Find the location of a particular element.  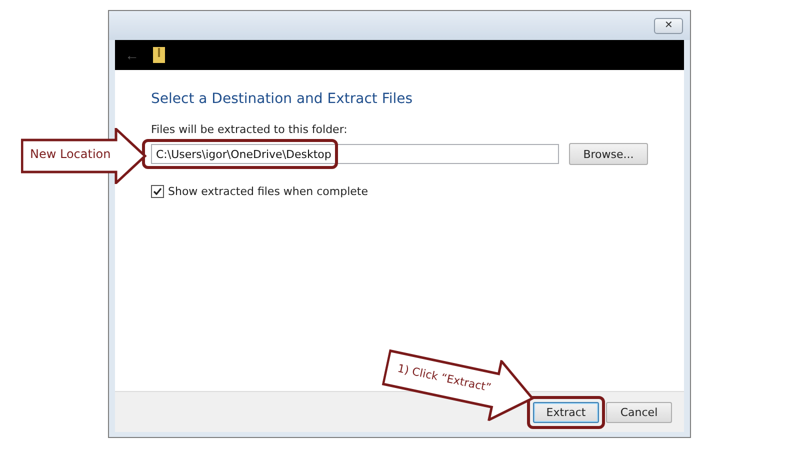

callout-text: 1) Click “Extract” is located at coordinates (444, 378).